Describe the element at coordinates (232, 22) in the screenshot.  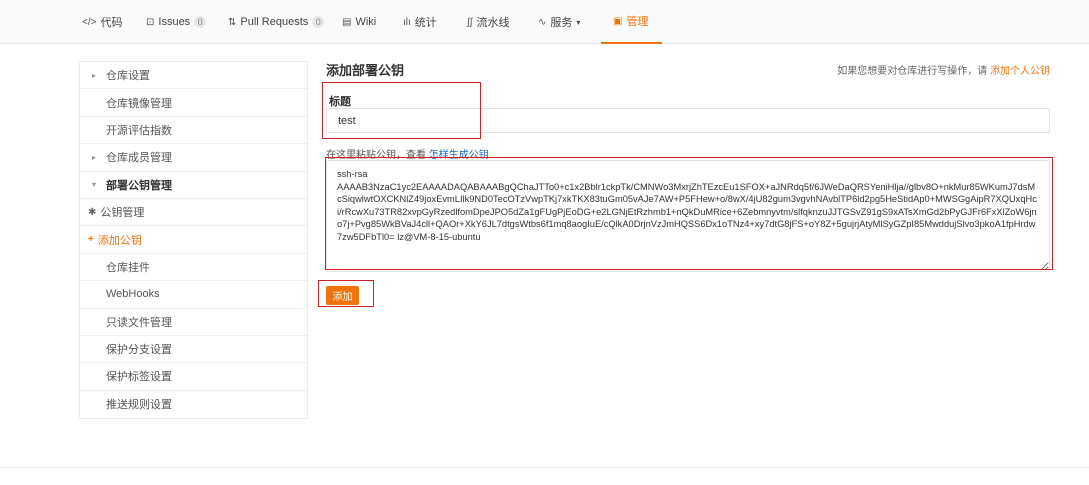
I see `pull-request-icon: ⇅` at that location.